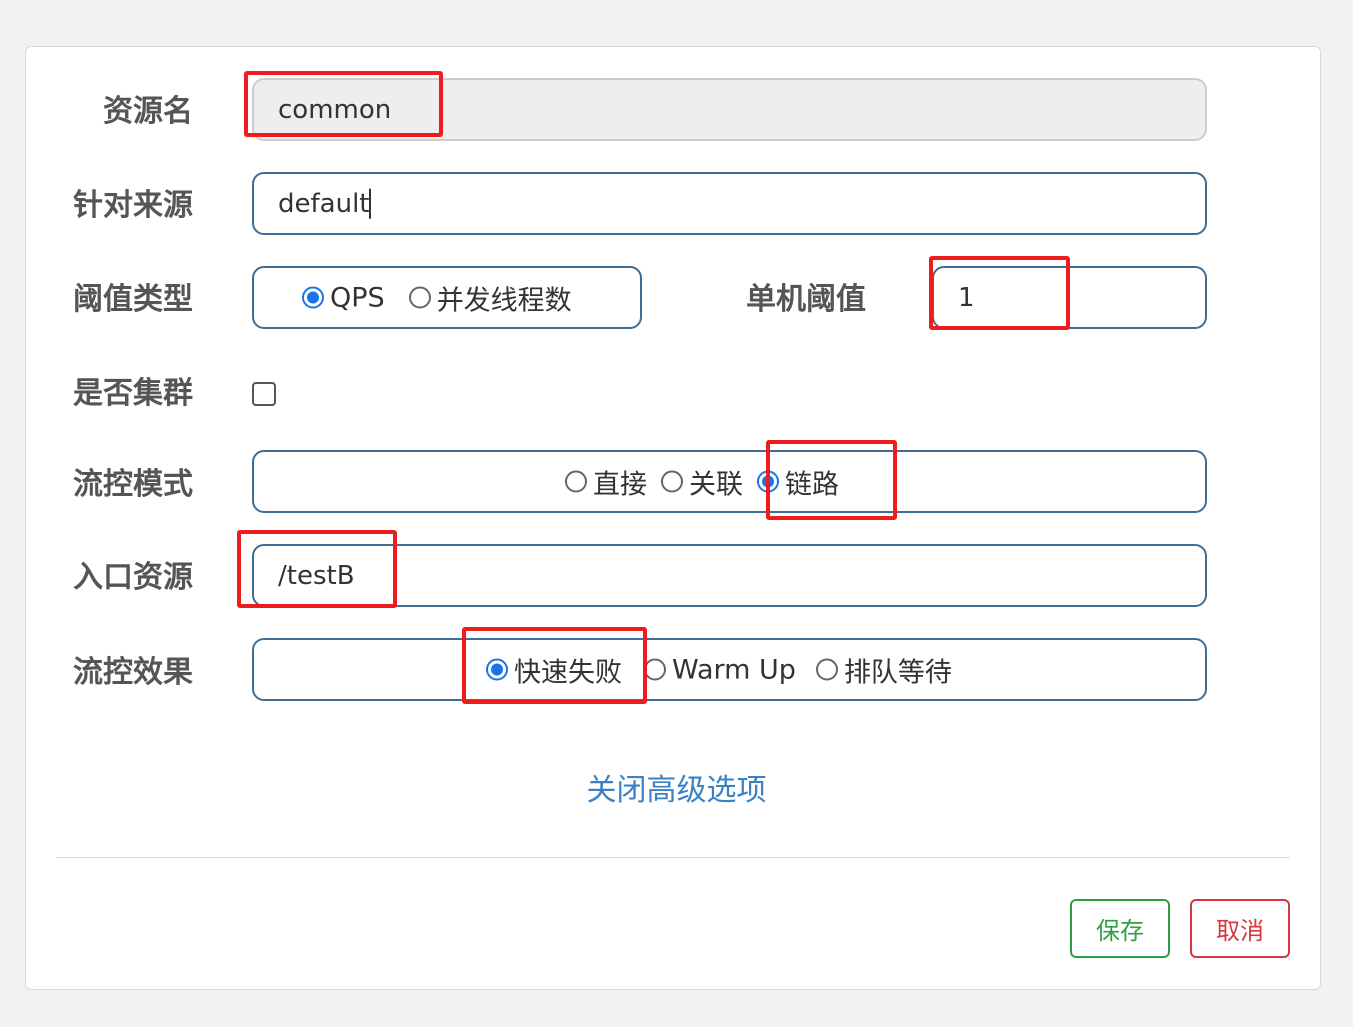 The height and width of the screenshot is (1027, 1353). Describe the element at coordinates (734, 669) in the screenshot. I see `flow-effect-warmup-label: Warm Up` at that location.